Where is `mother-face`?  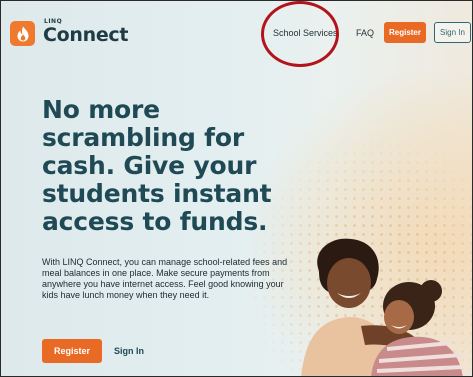 mother-face is located at coordinates (349, 283).